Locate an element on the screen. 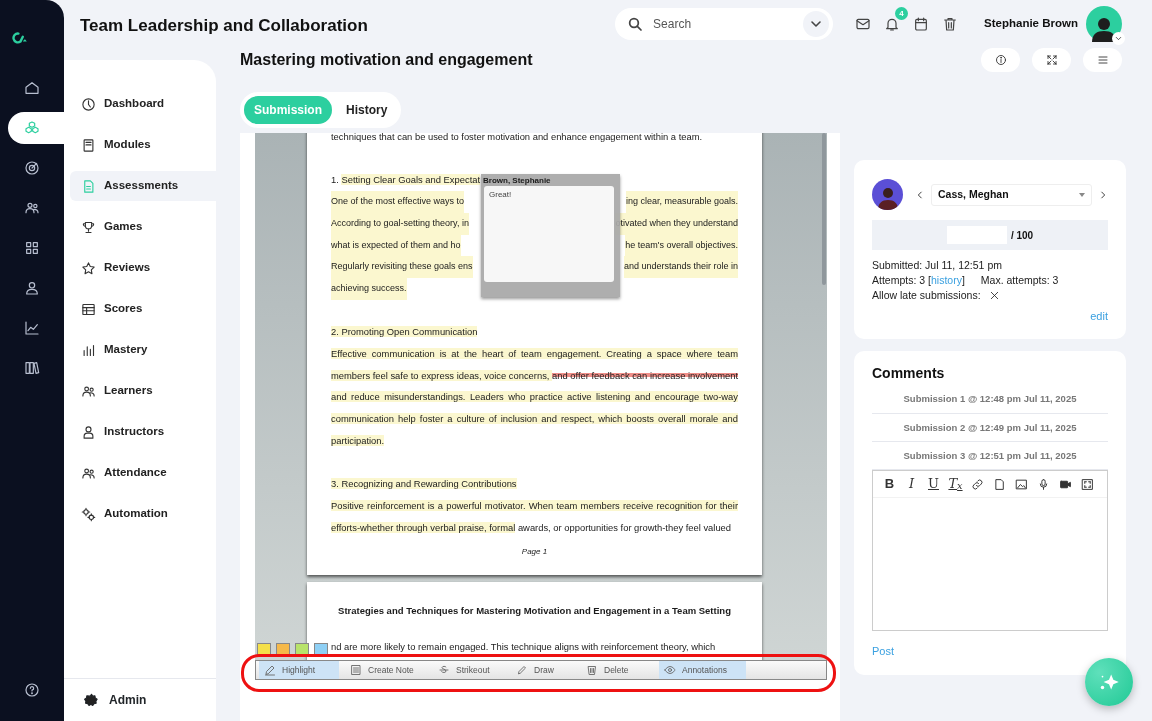 The image size is (1152, 721). submission-item: Submission 2 @ 12:49 pm Jul 11, 2025 is located at coordinates (990, 427).